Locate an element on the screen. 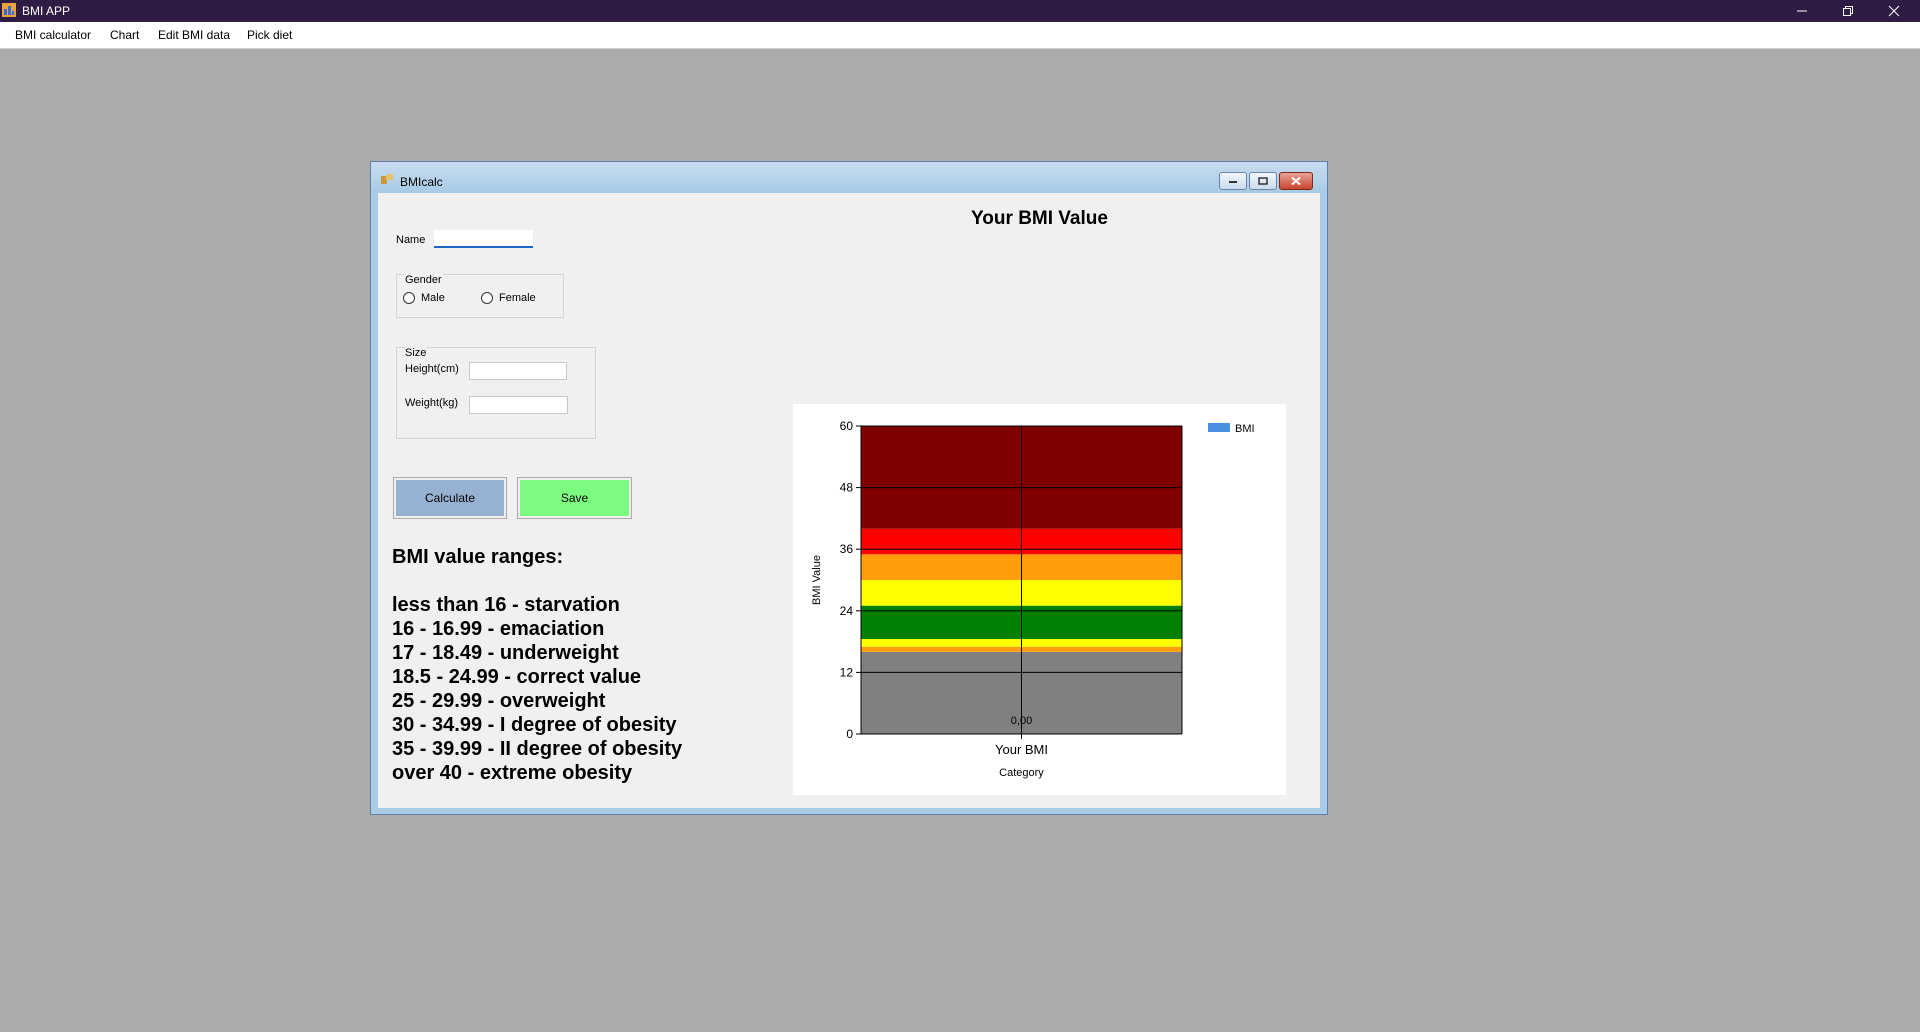 The image size is (1920, 1032). child-close-button is located at coordinates (1296, 181).